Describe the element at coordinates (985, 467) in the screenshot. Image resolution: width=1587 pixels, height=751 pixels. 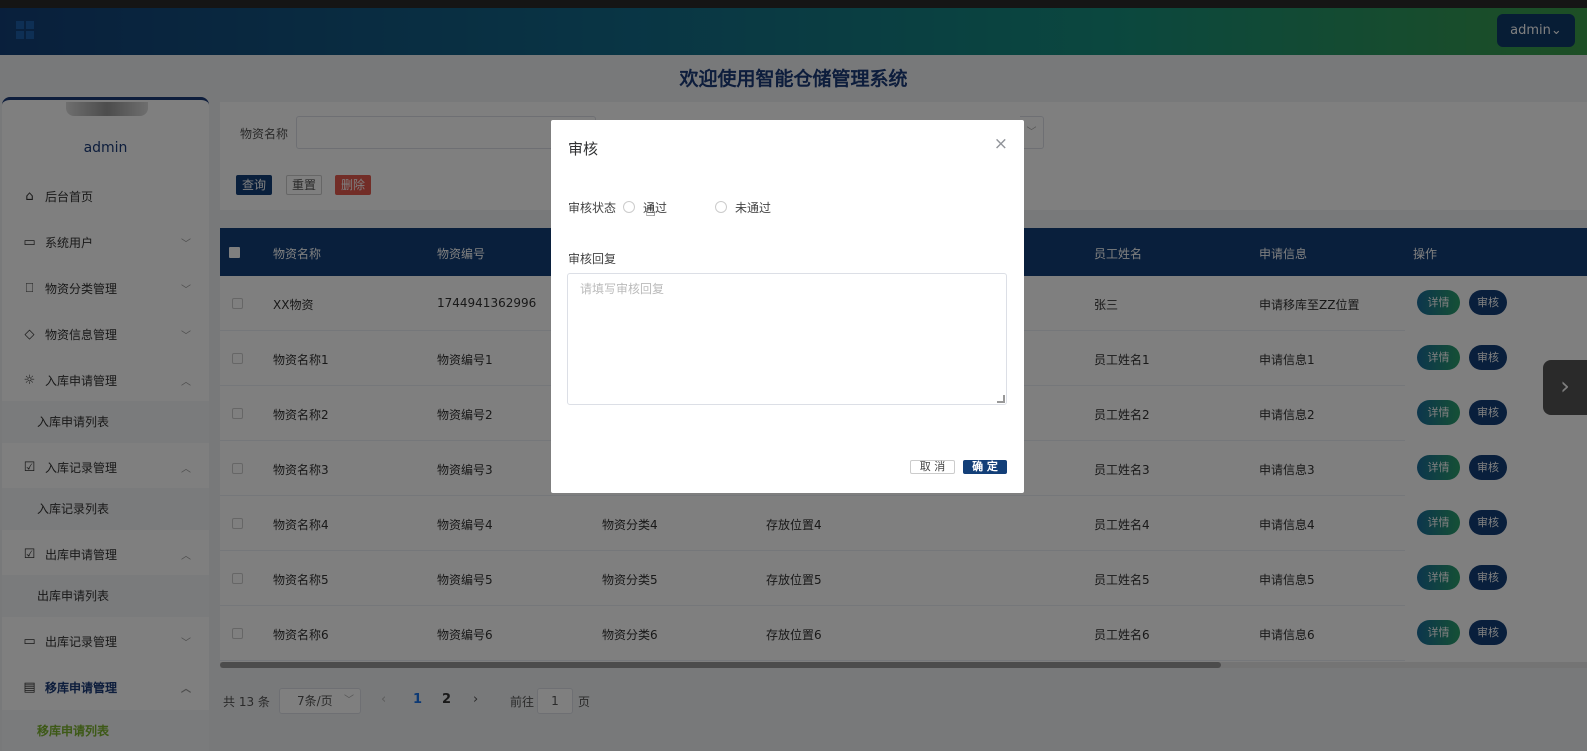
I see `confirm-button: 确 定` at that location.